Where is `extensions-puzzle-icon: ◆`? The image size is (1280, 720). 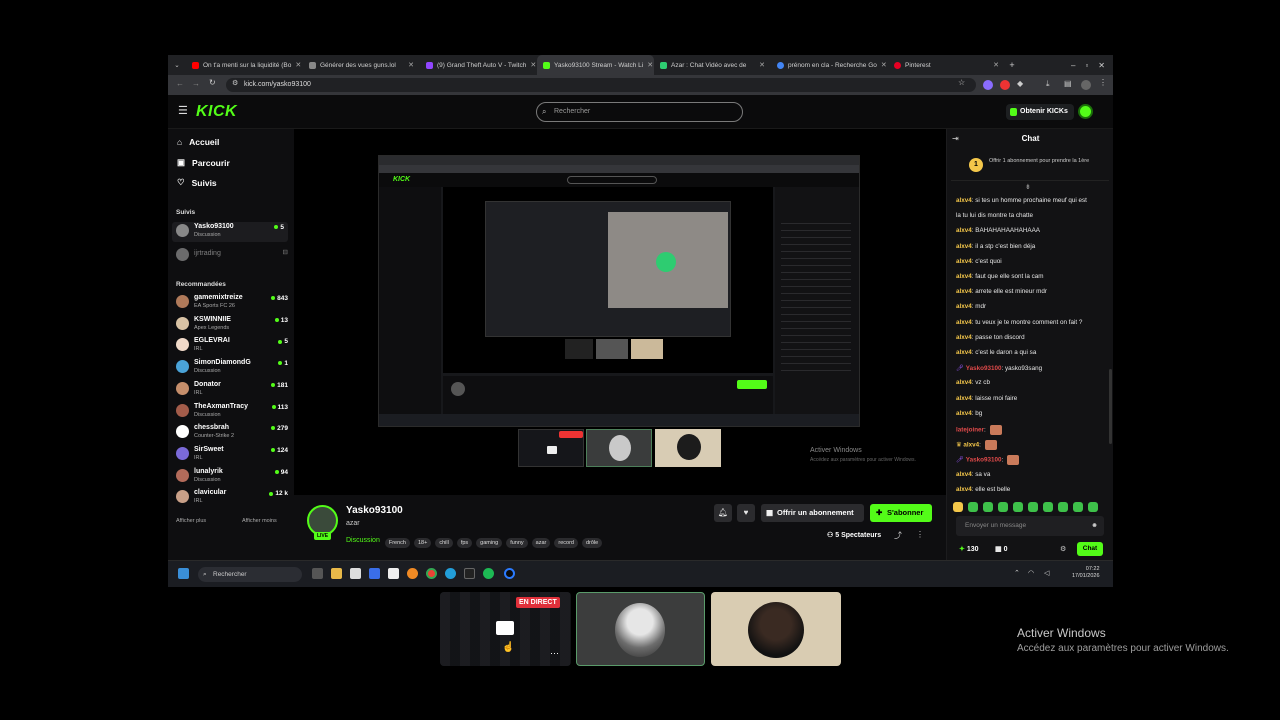 extensions-puzzle-icon: ◆ is located at coordinates (1020, 83).